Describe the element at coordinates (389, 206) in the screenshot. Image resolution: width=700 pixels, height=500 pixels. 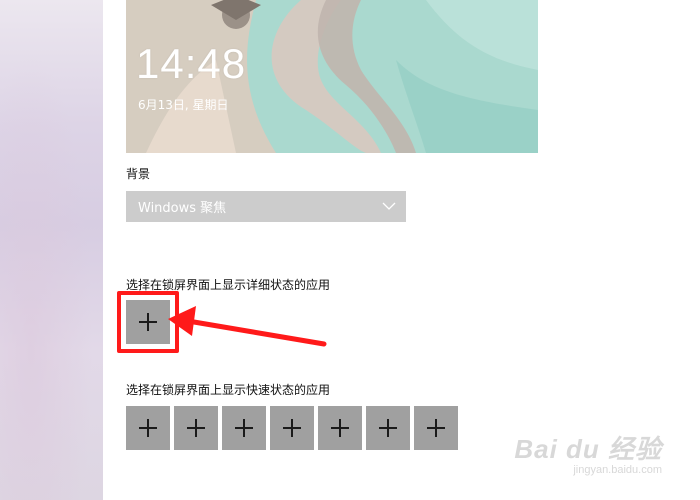
I see `chevron-down-icon` at that location.